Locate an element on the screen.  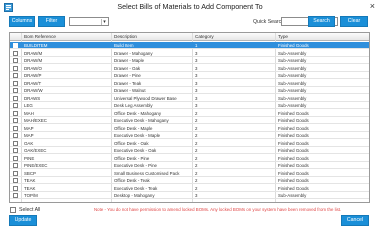
table-row: TEAK Office Desk - Teak 2 Finished Goods is located at coordinates (189, 180).